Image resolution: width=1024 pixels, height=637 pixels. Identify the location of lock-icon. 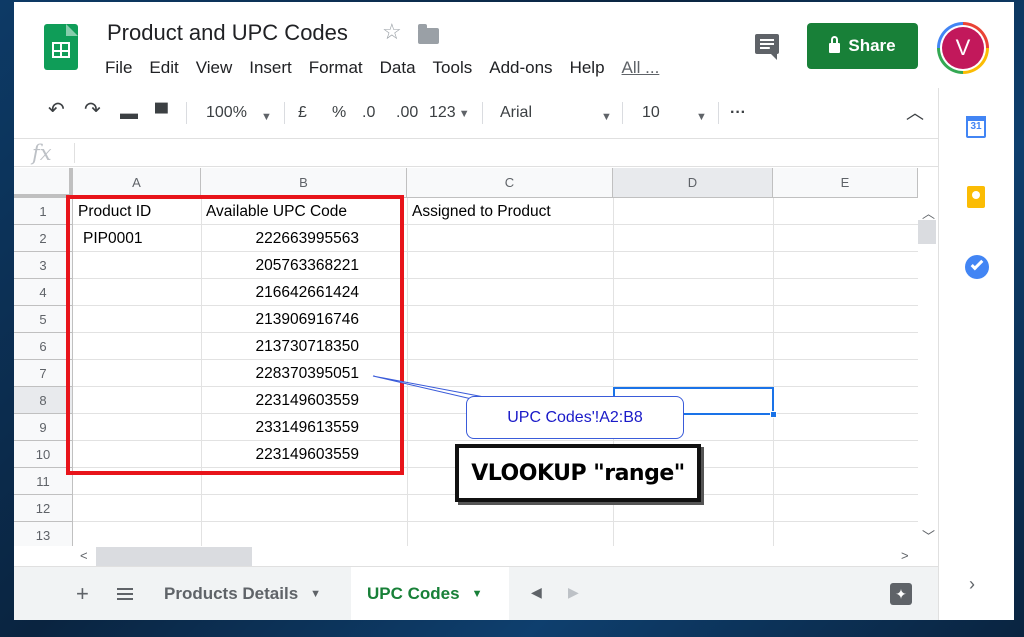
(835, 44).